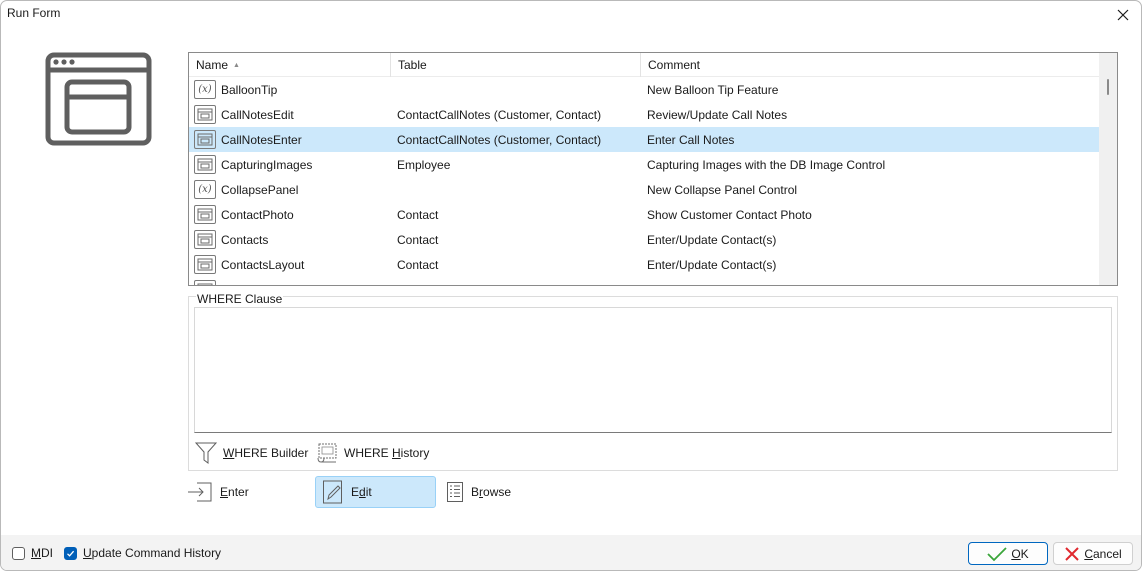 This screenshot has width=1144, height=573. I want to click on edit-button: Edit, so click(375, 492).